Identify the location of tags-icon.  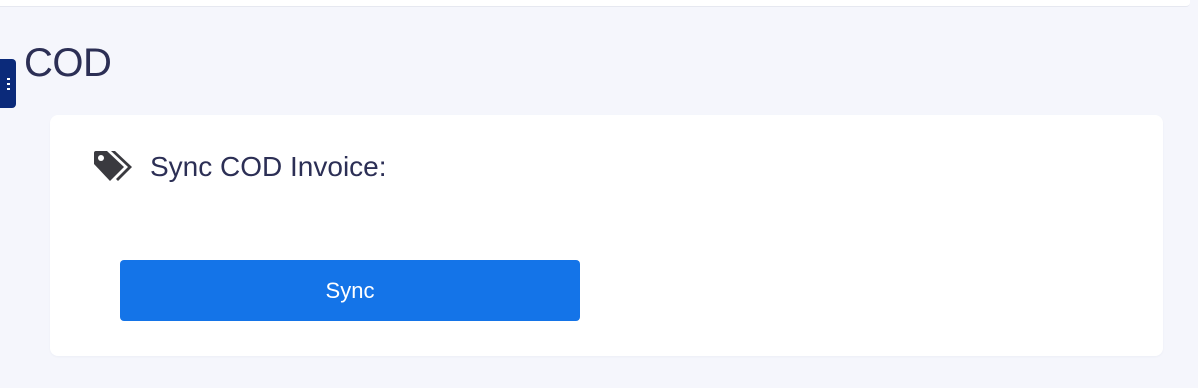
(113, 166).